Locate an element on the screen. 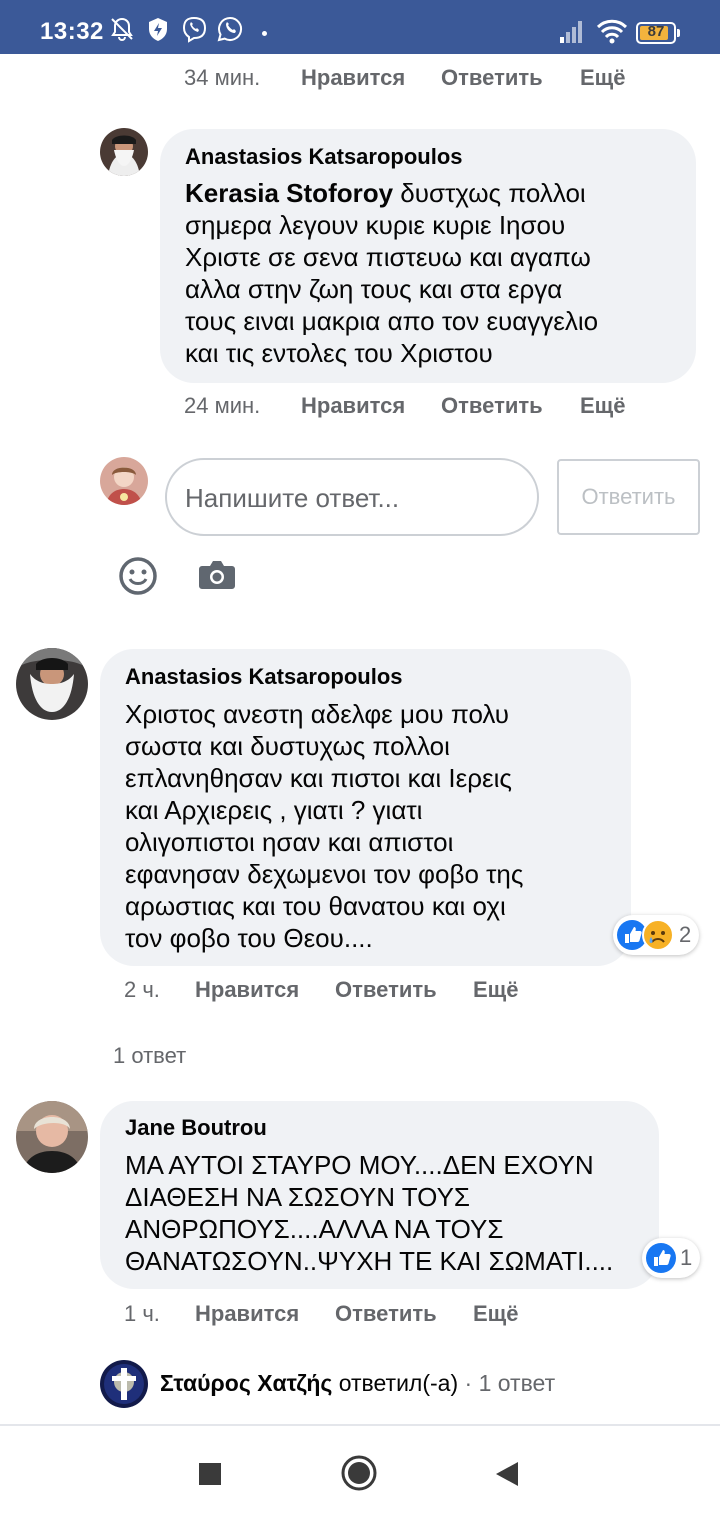  comment-line-text: δυστχως πολλοι is located at coordinates (489, 193).